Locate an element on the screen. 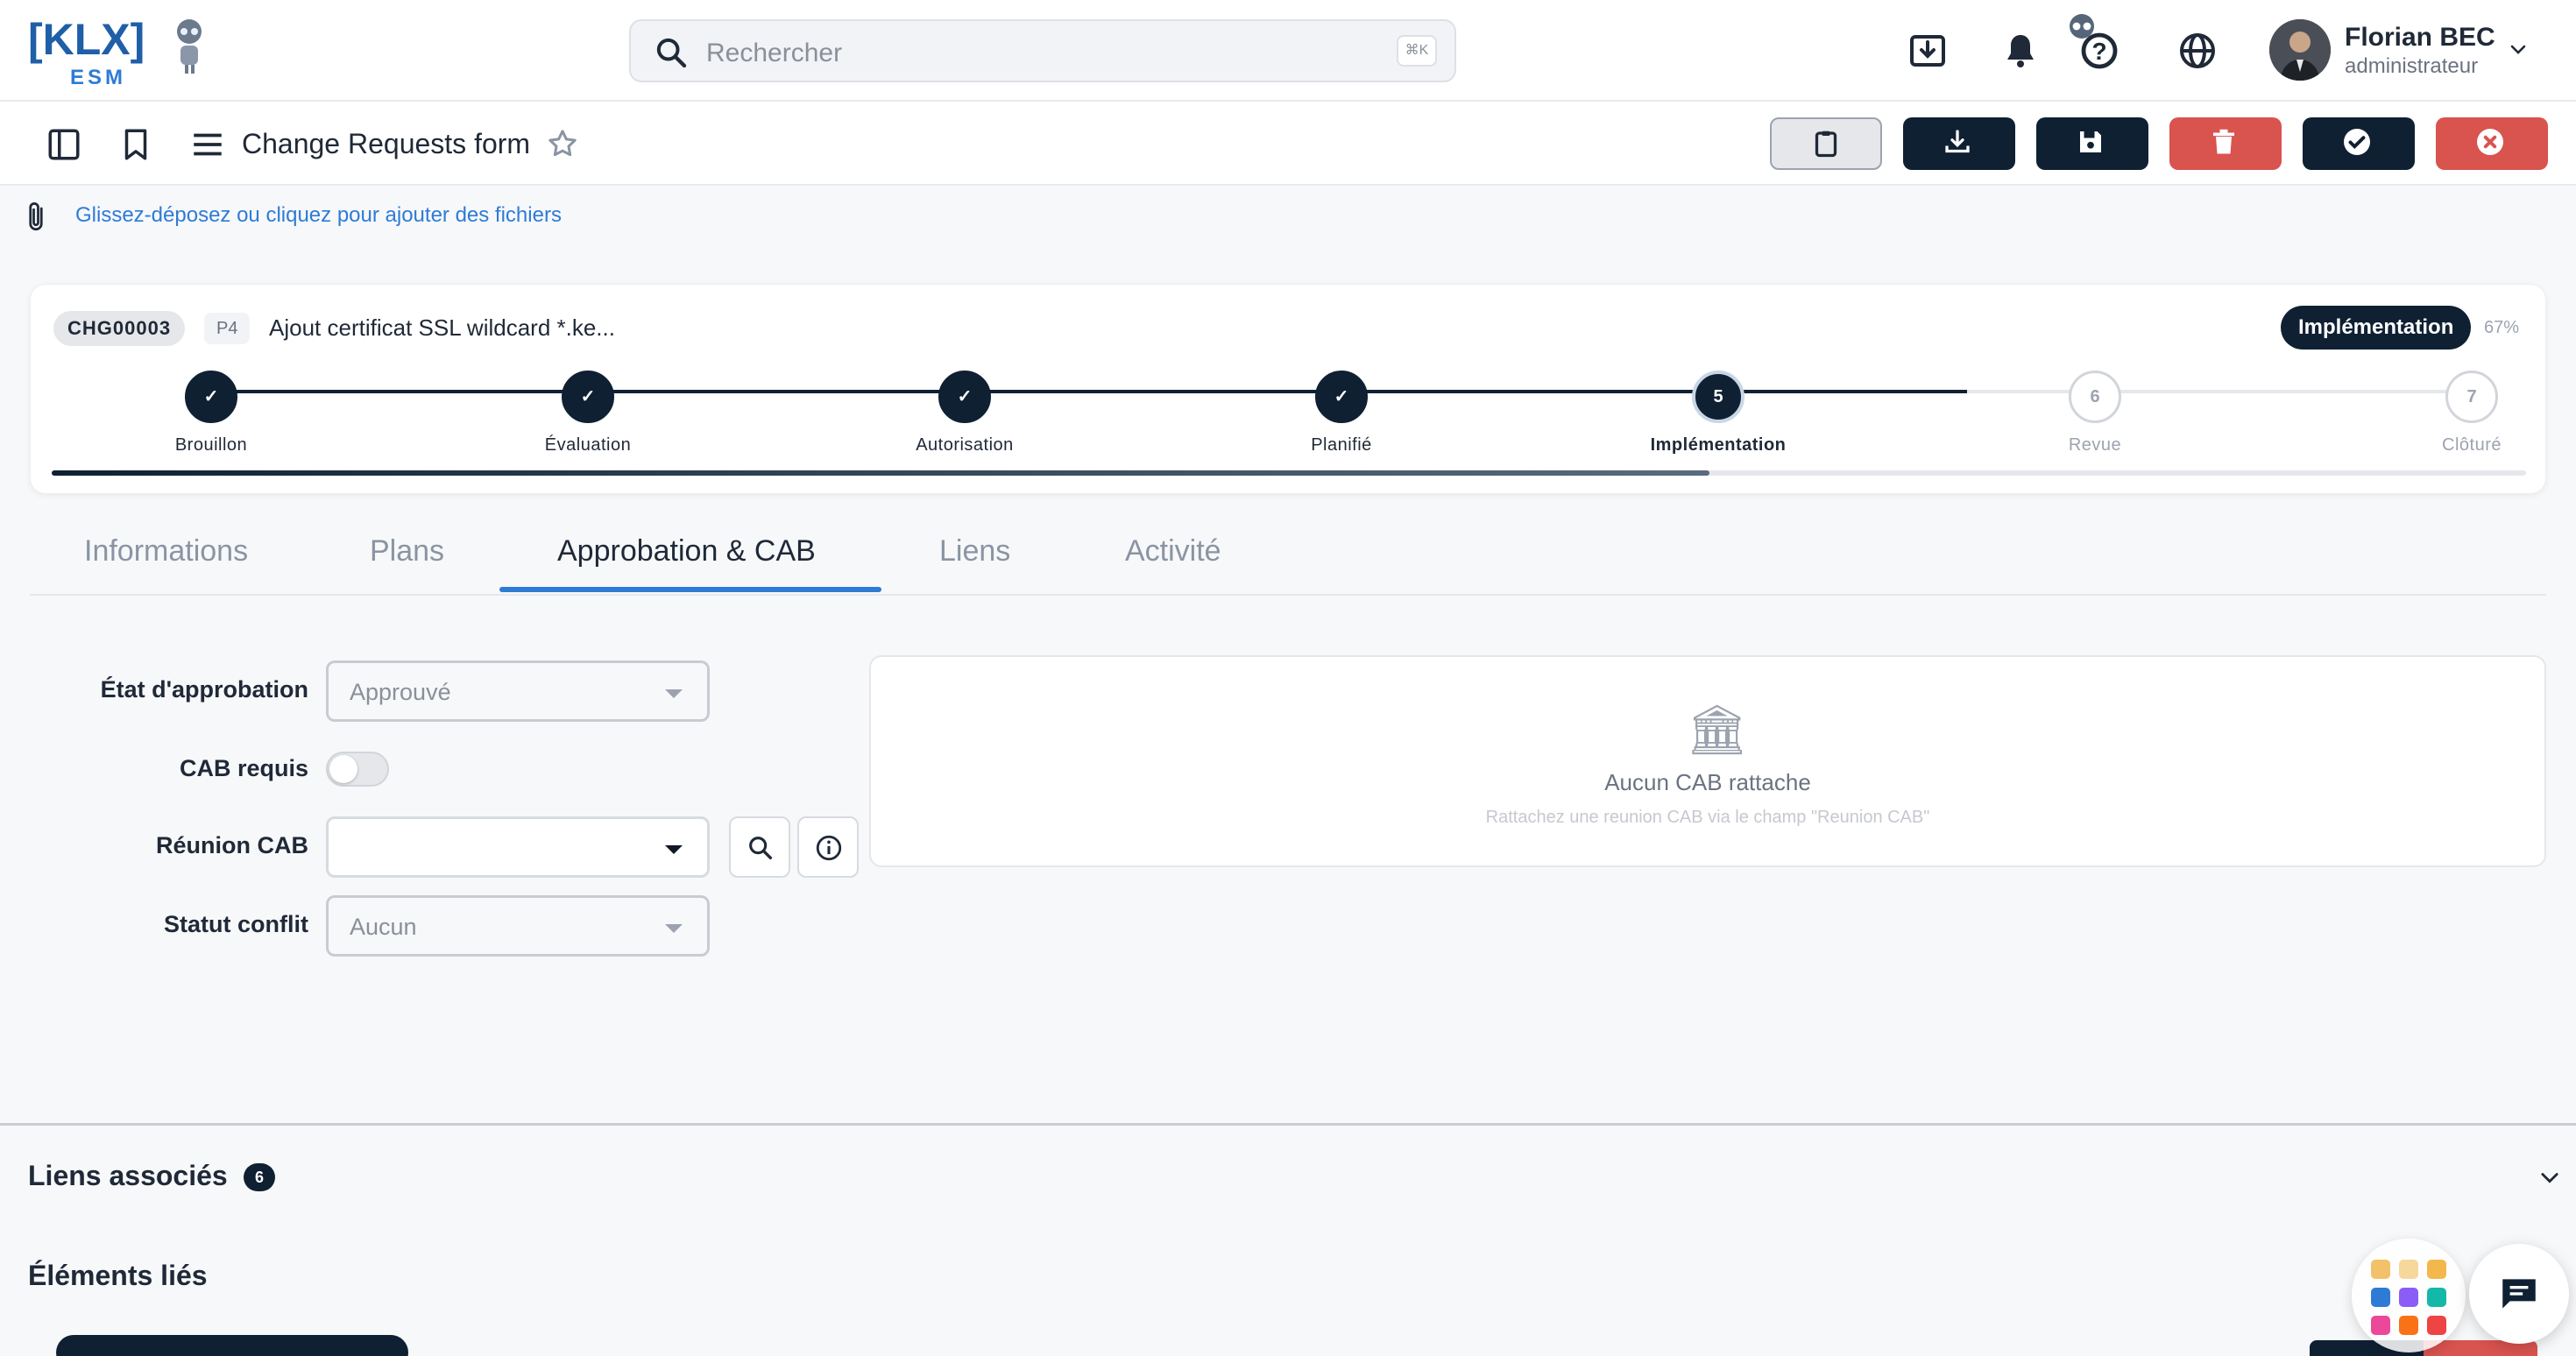  info-icon is located at coordinates (829, 848).